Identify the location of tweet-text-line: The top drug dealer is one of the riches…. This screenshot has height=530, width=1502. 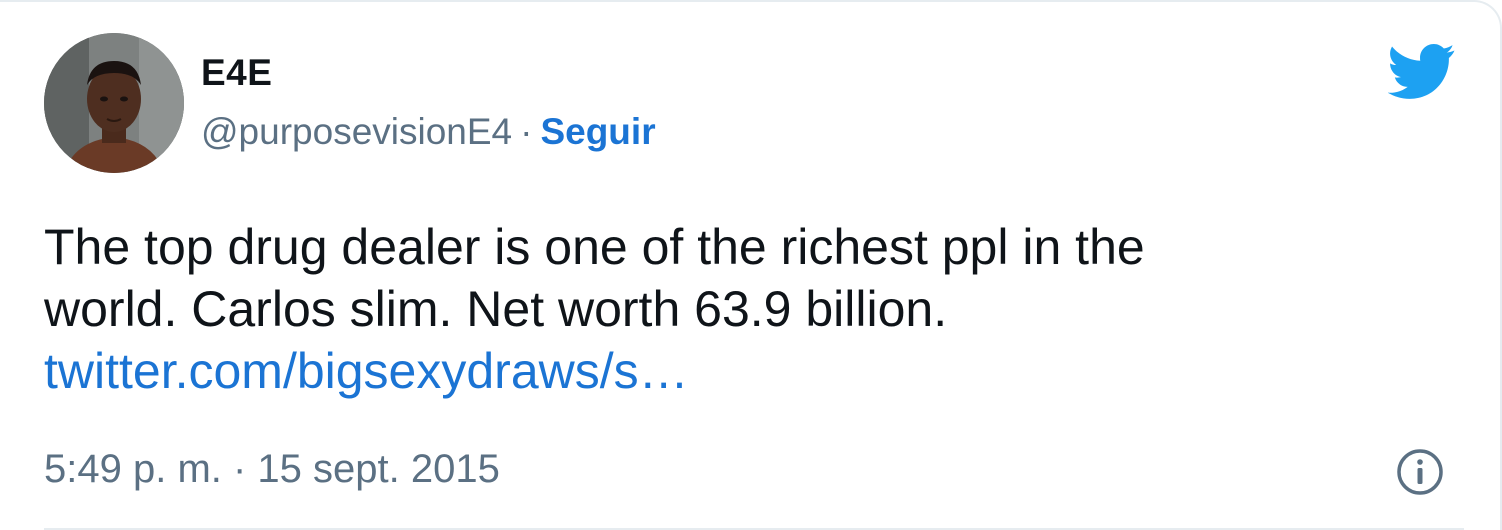
(594, 247).